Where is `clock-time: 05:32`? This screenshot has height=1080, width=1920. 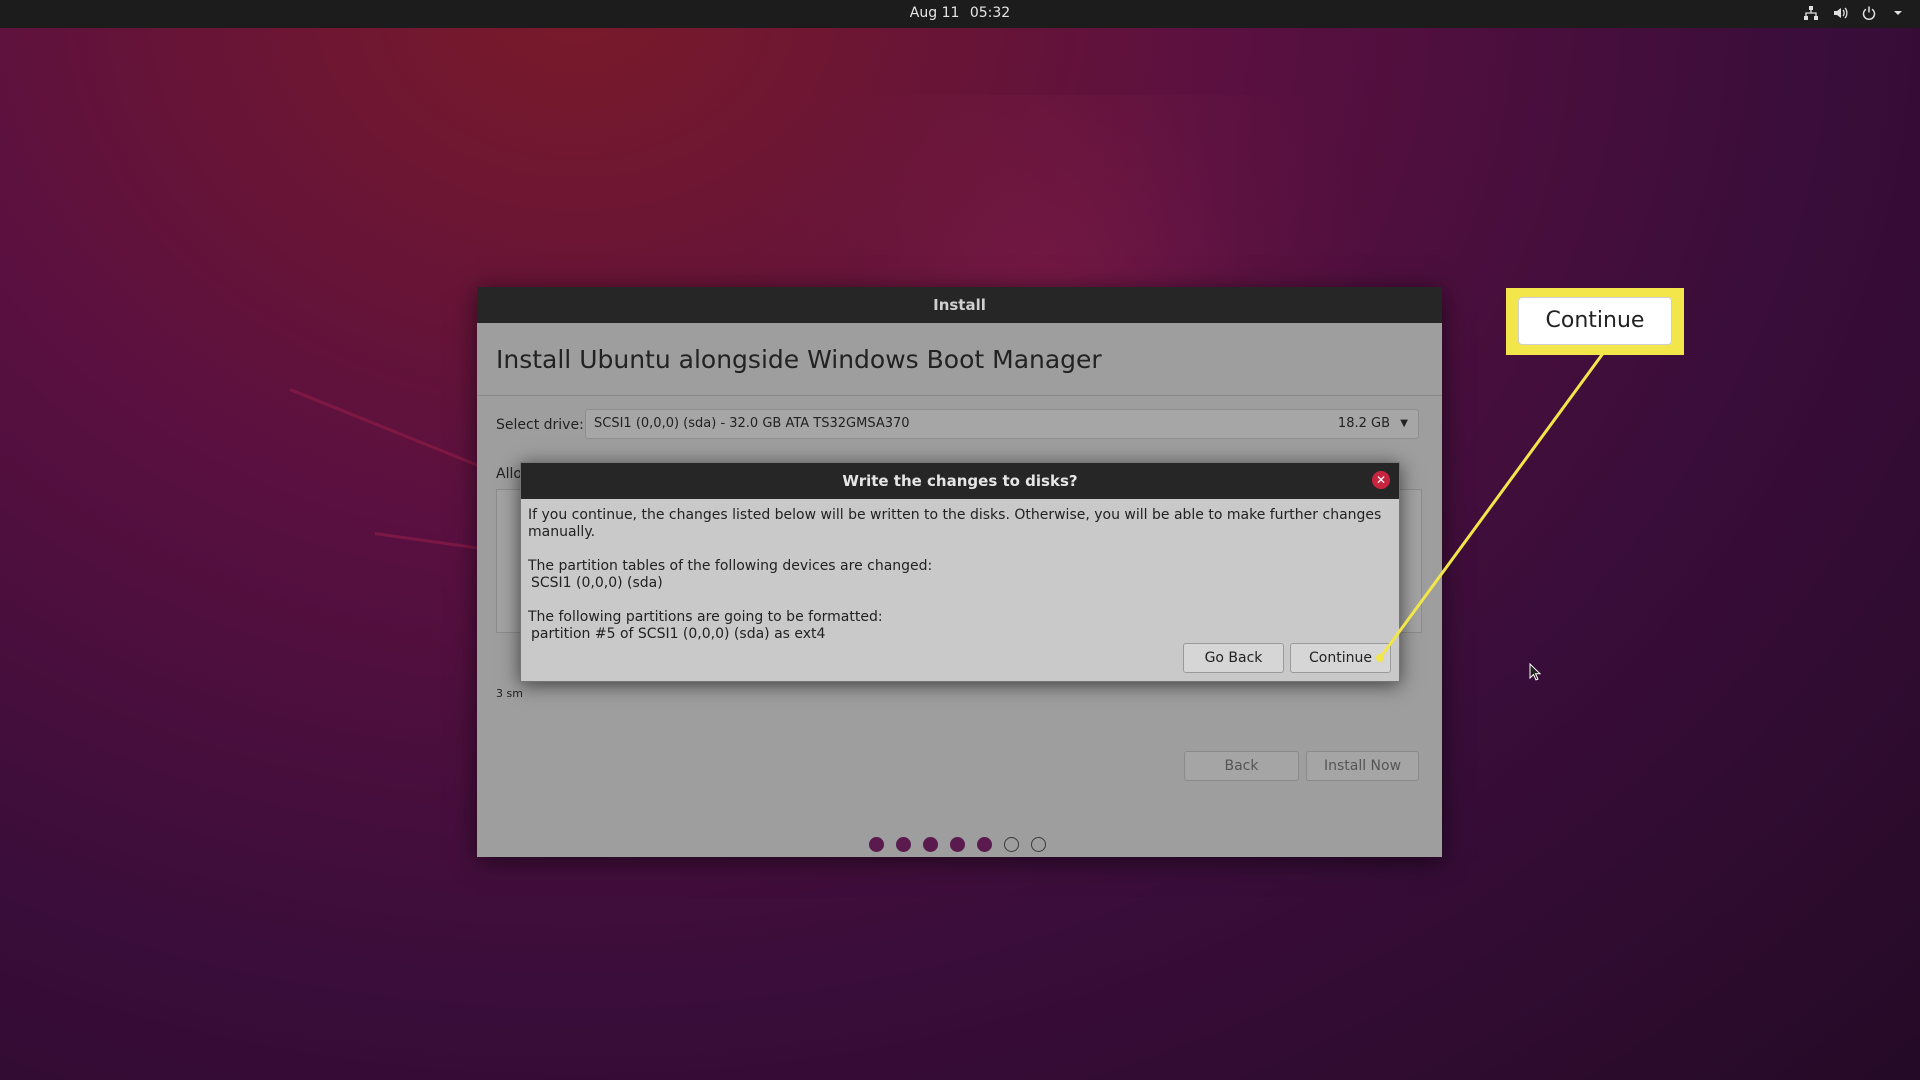
clock-time: 05:32 is located at coordinates (990, 13).